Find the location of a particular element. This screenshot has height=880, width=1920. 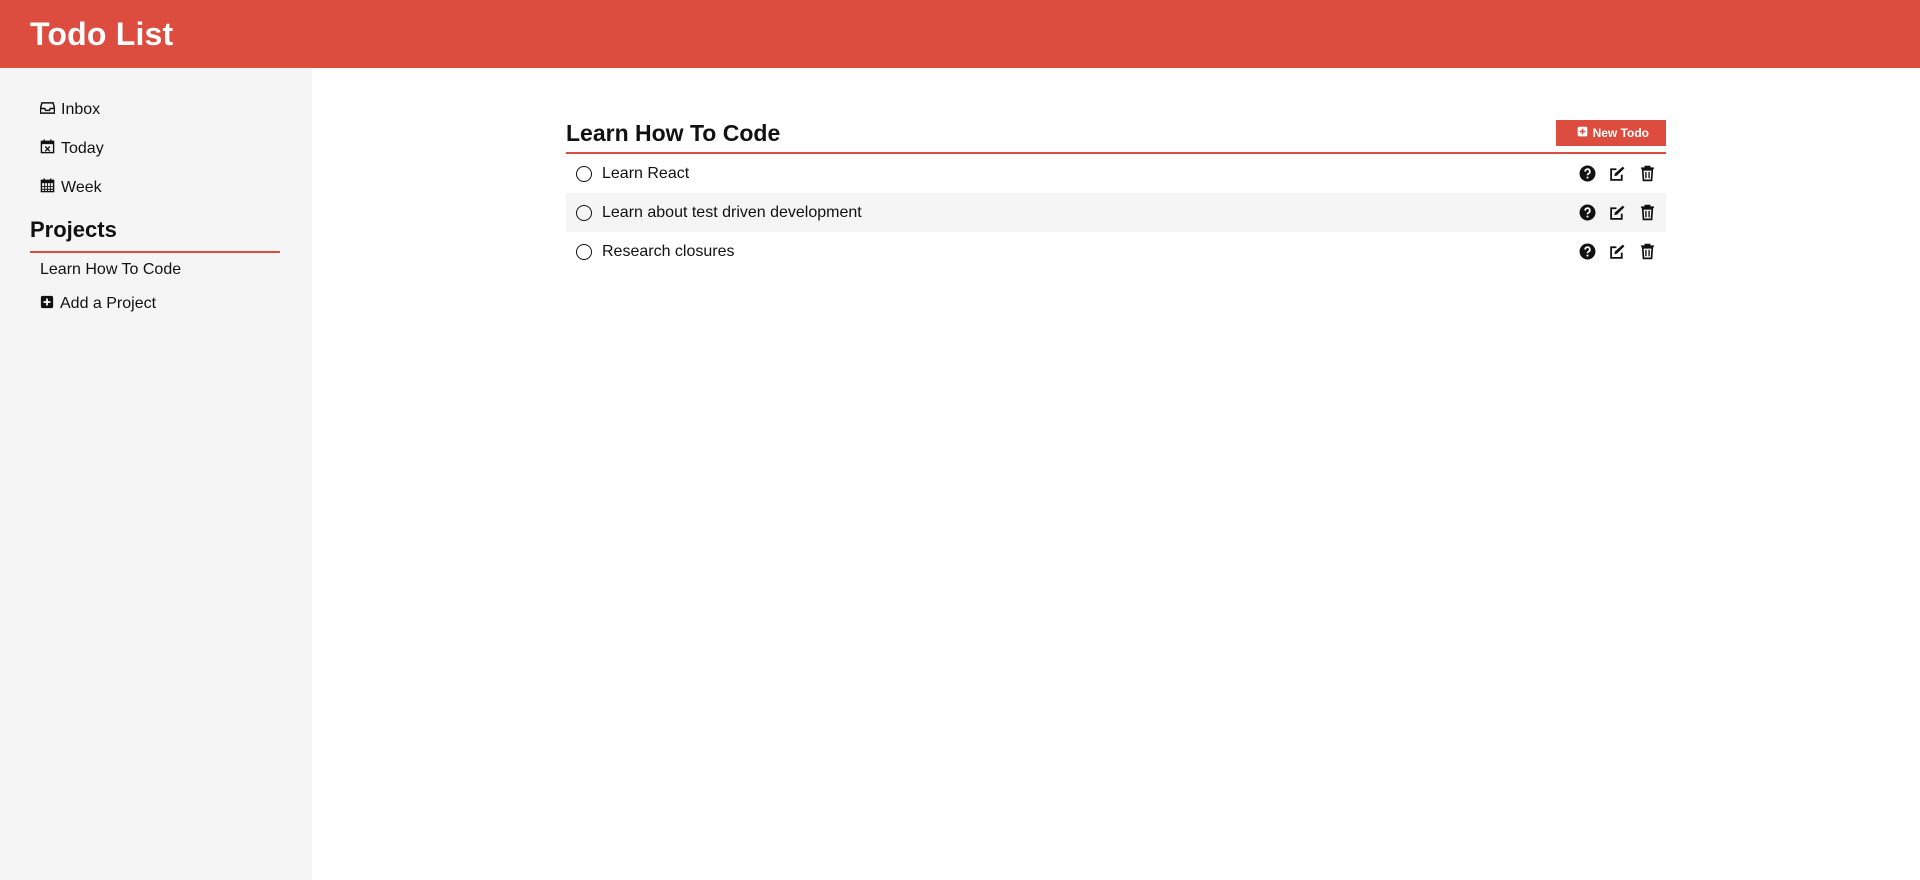

calendar-week-icon is located at coordinates (47, 187).